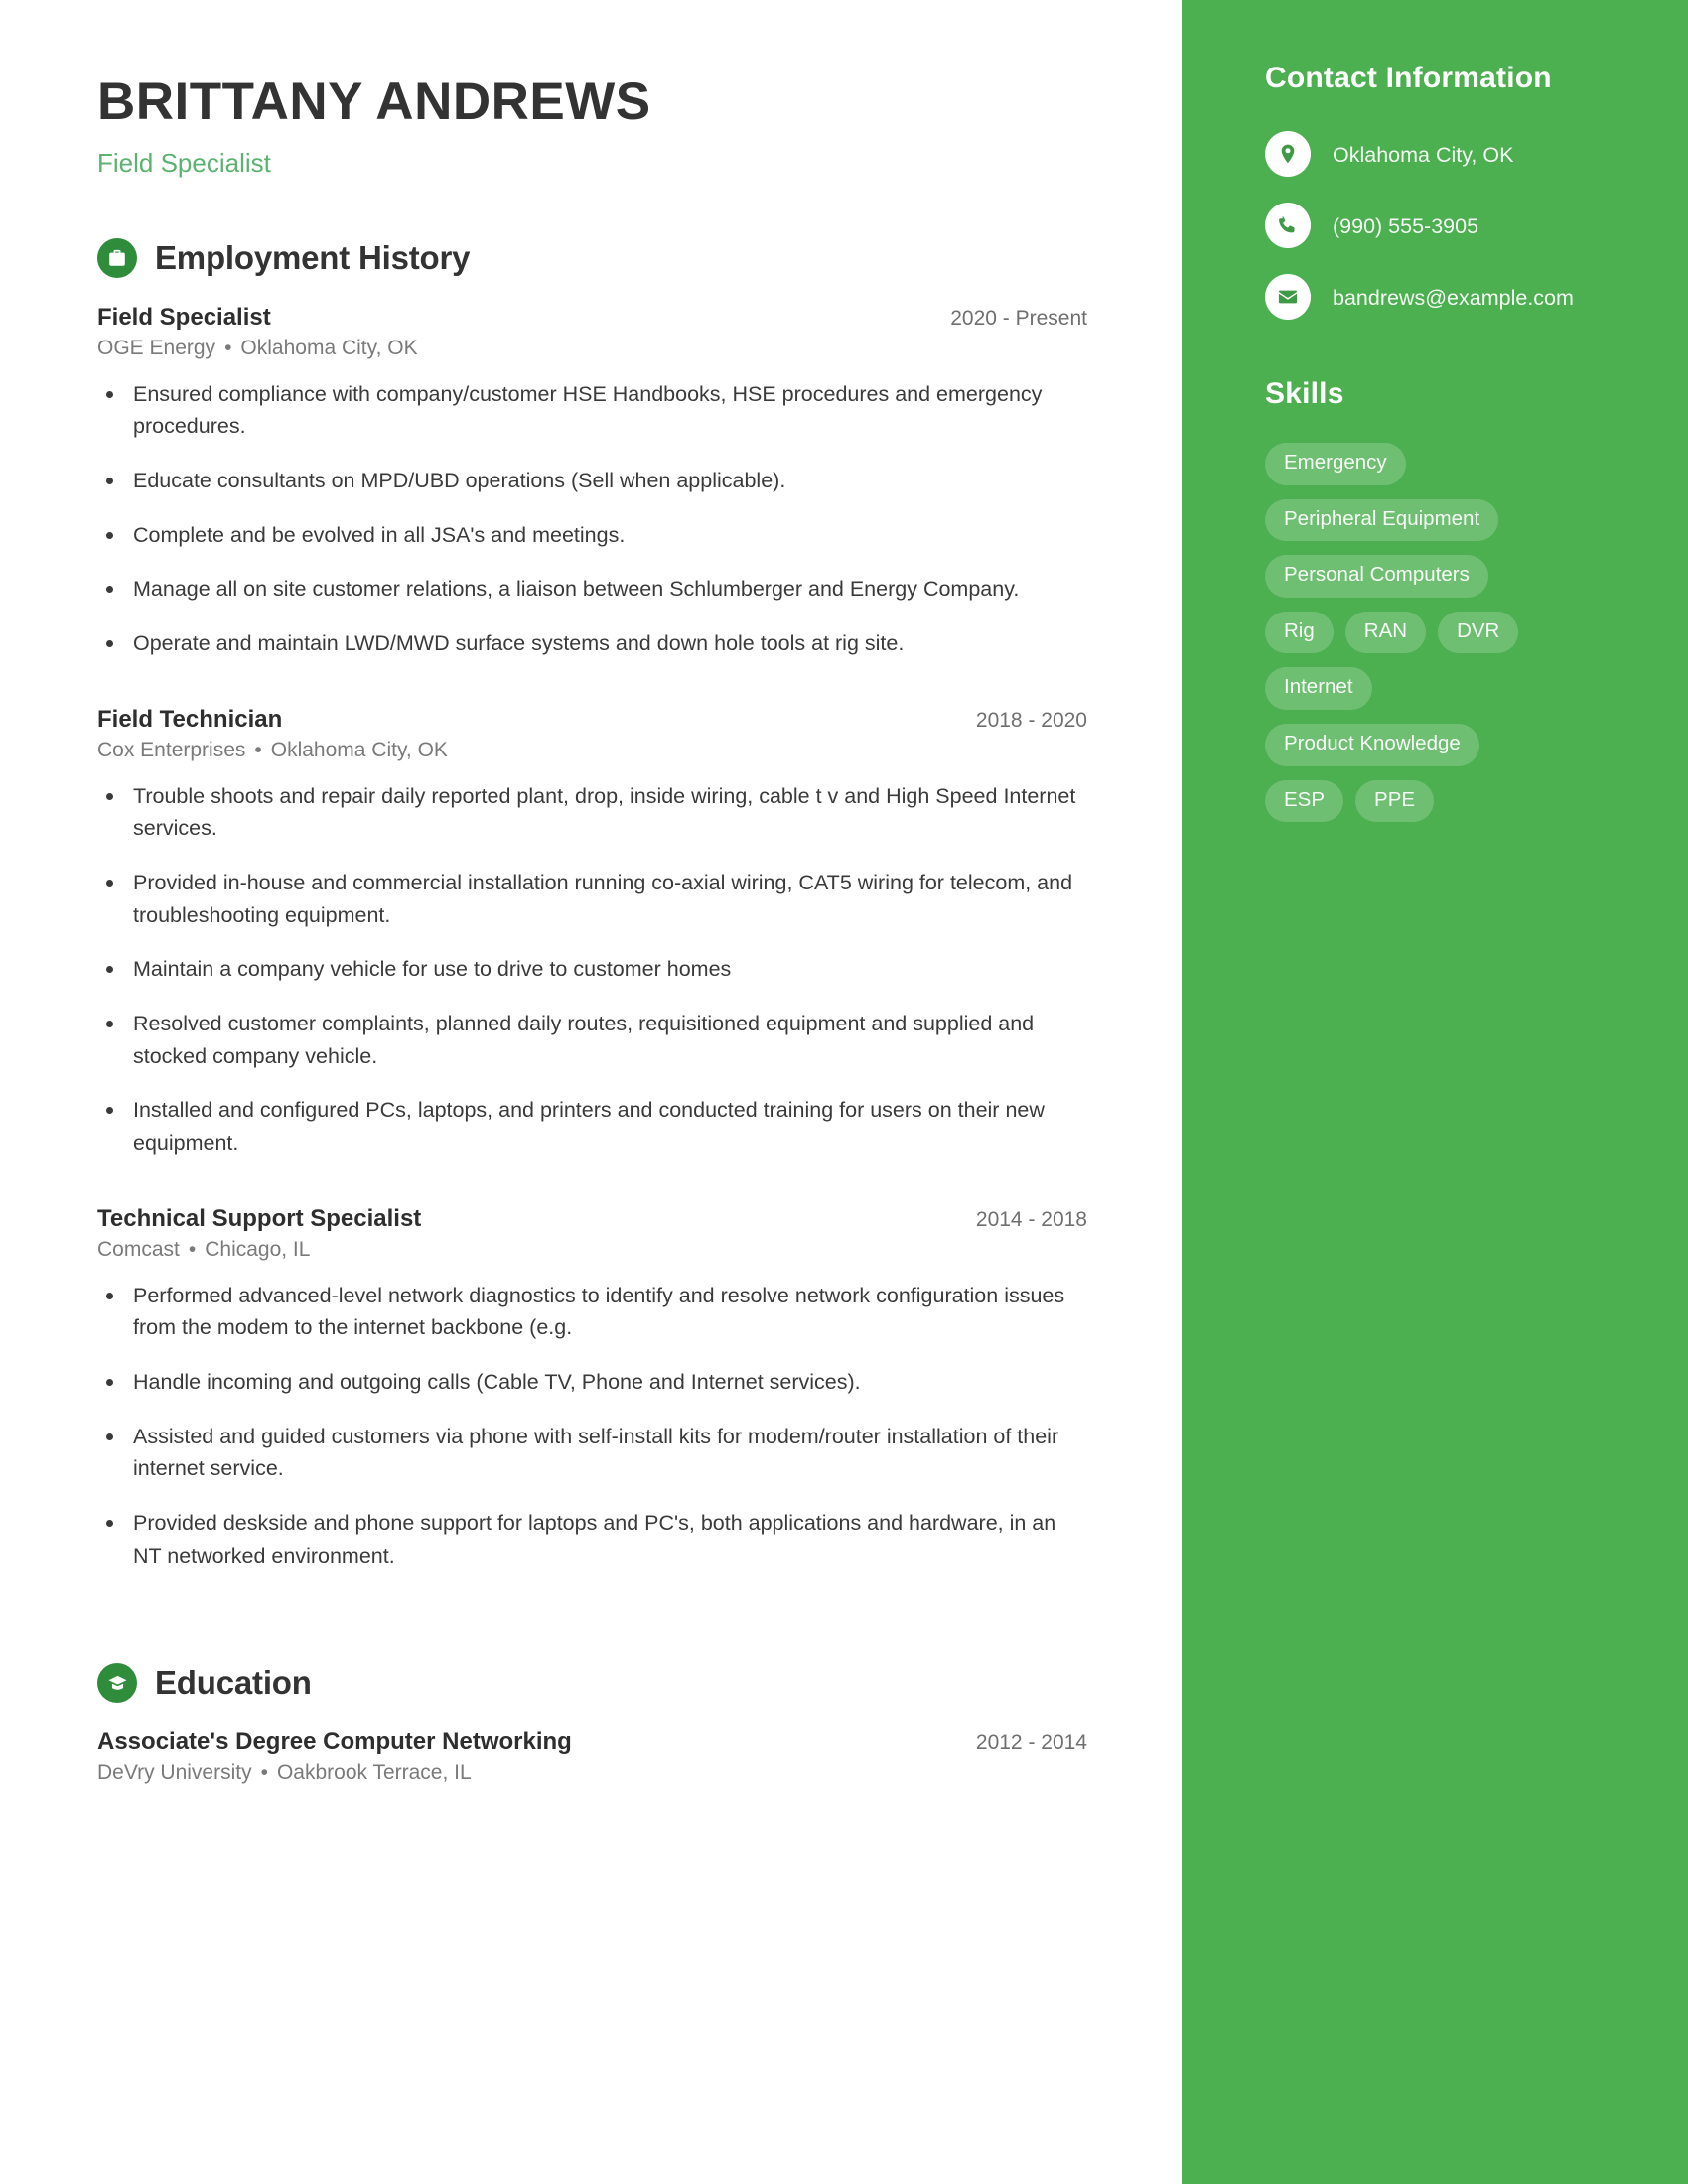  What do you see at coordinates (1031, 1743) in the screenshot?
I see `entry-dates: 2012 - 2014` at bounding box center [1031, 1743].